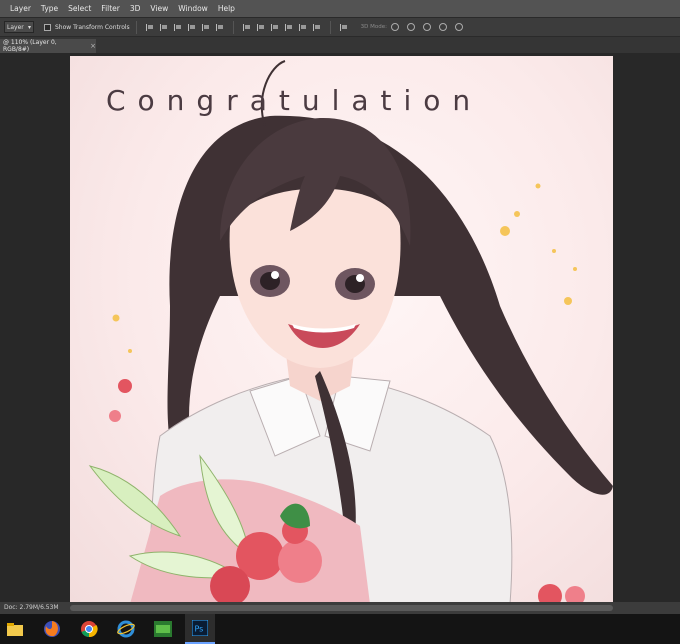 This screenshot has height=644, width=680. I want to click on distribute-right-icon, so click(316, 27).